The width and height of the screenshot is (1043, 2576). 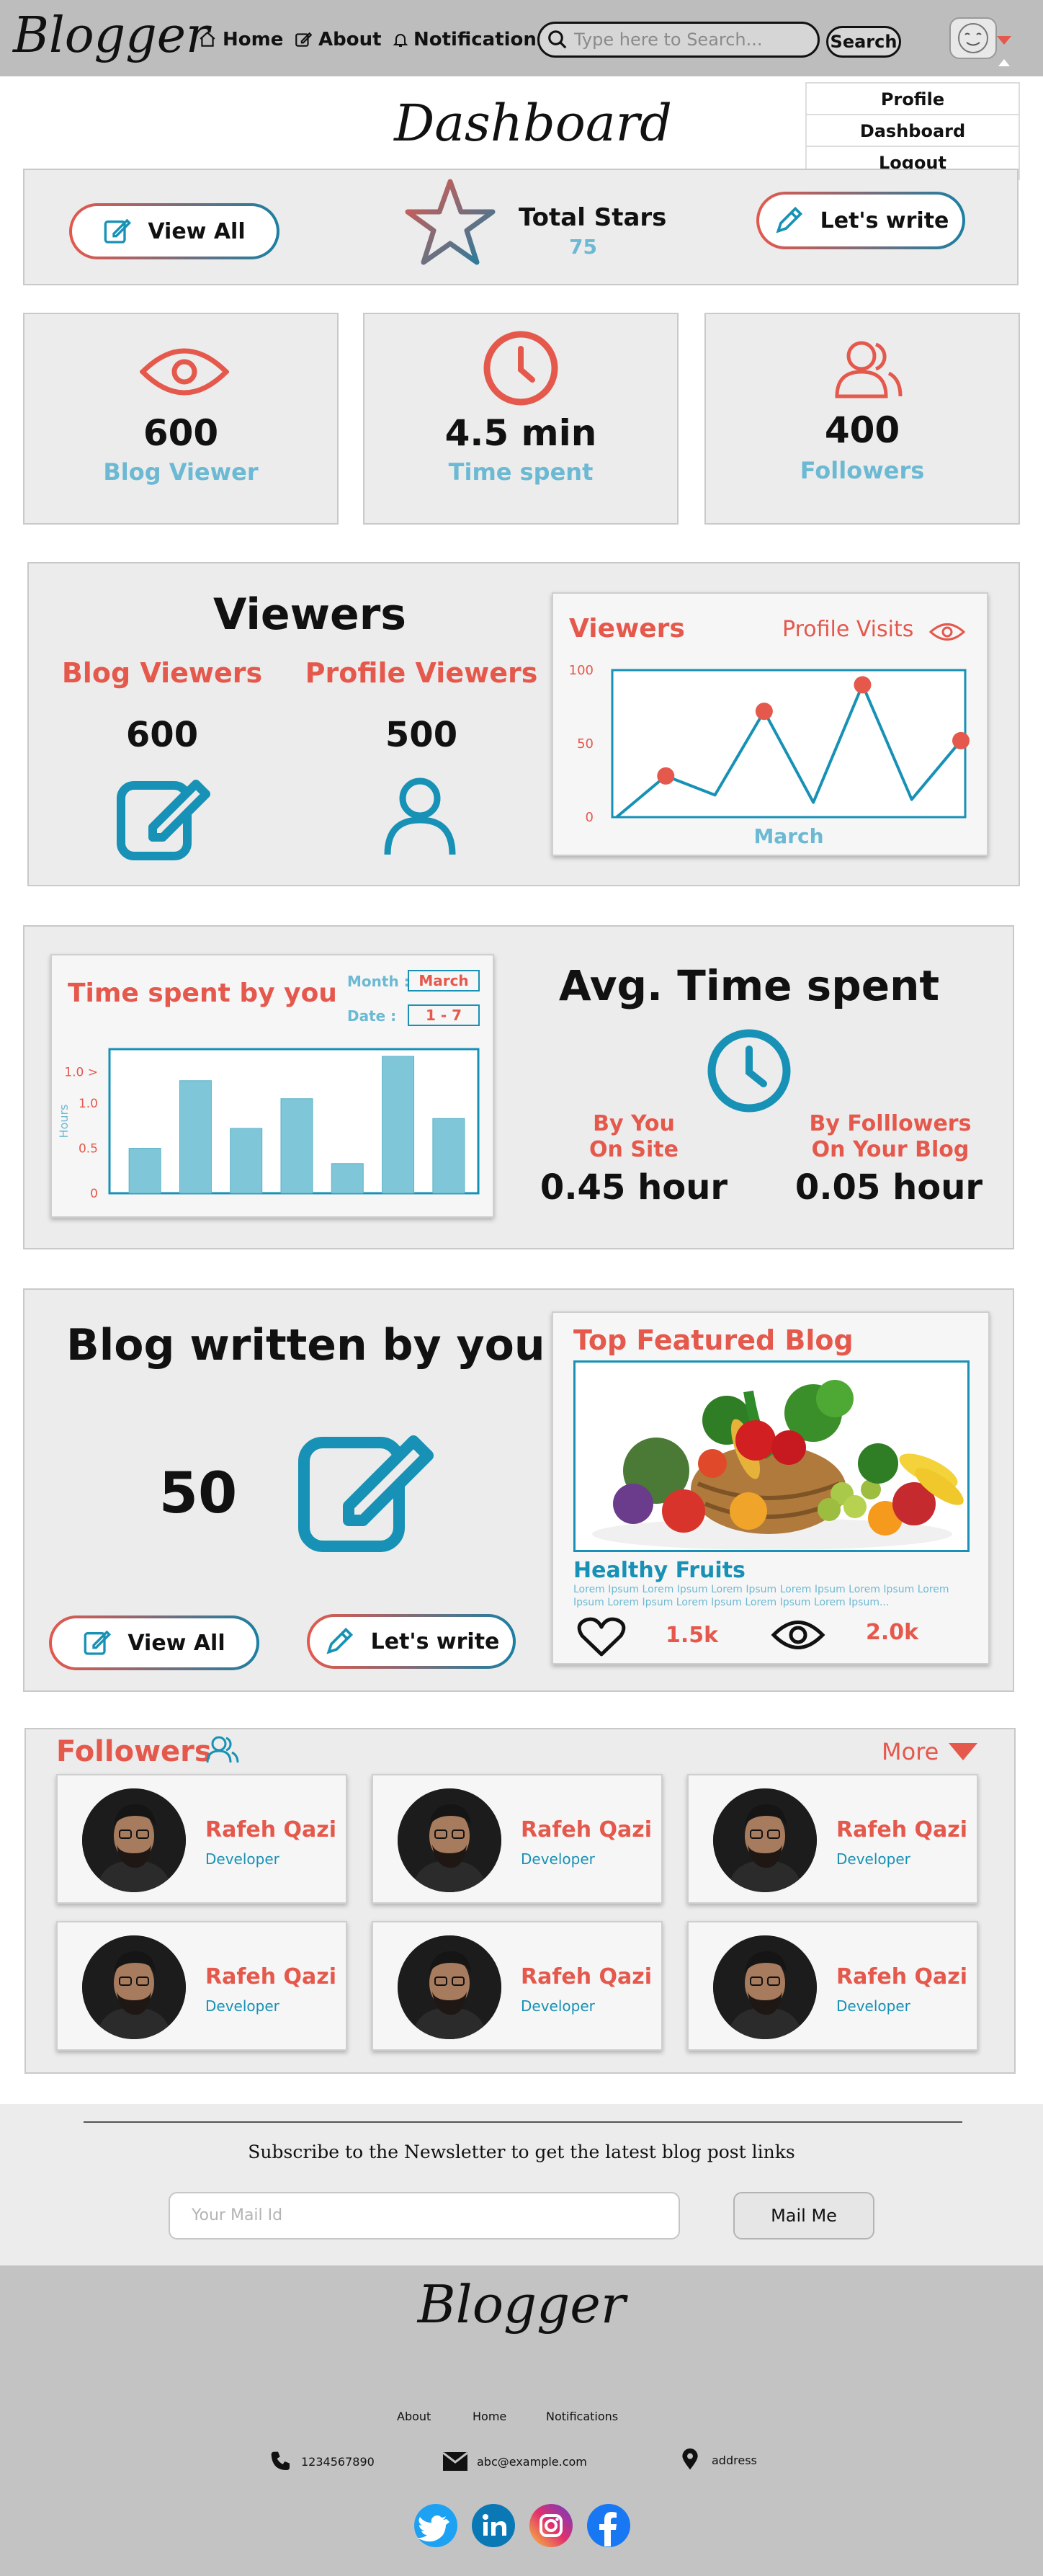 I want to click on mail-me-button: Mail Me, so click(x=803, y=2215).